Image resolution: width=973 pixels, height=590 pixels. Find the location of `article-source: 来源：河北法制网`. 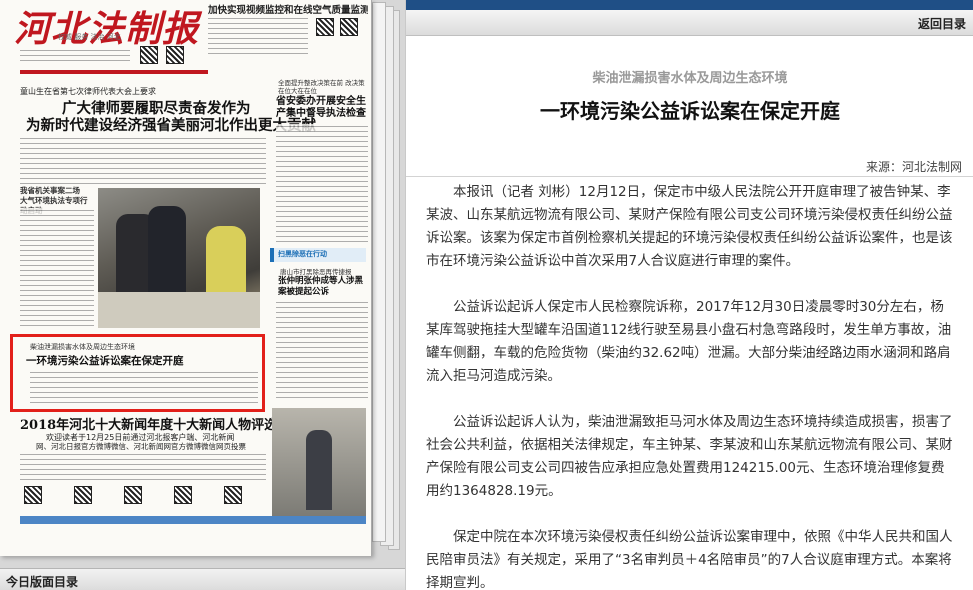

article-source: 来源：河北法制网 is located at coordinates (913, 167).